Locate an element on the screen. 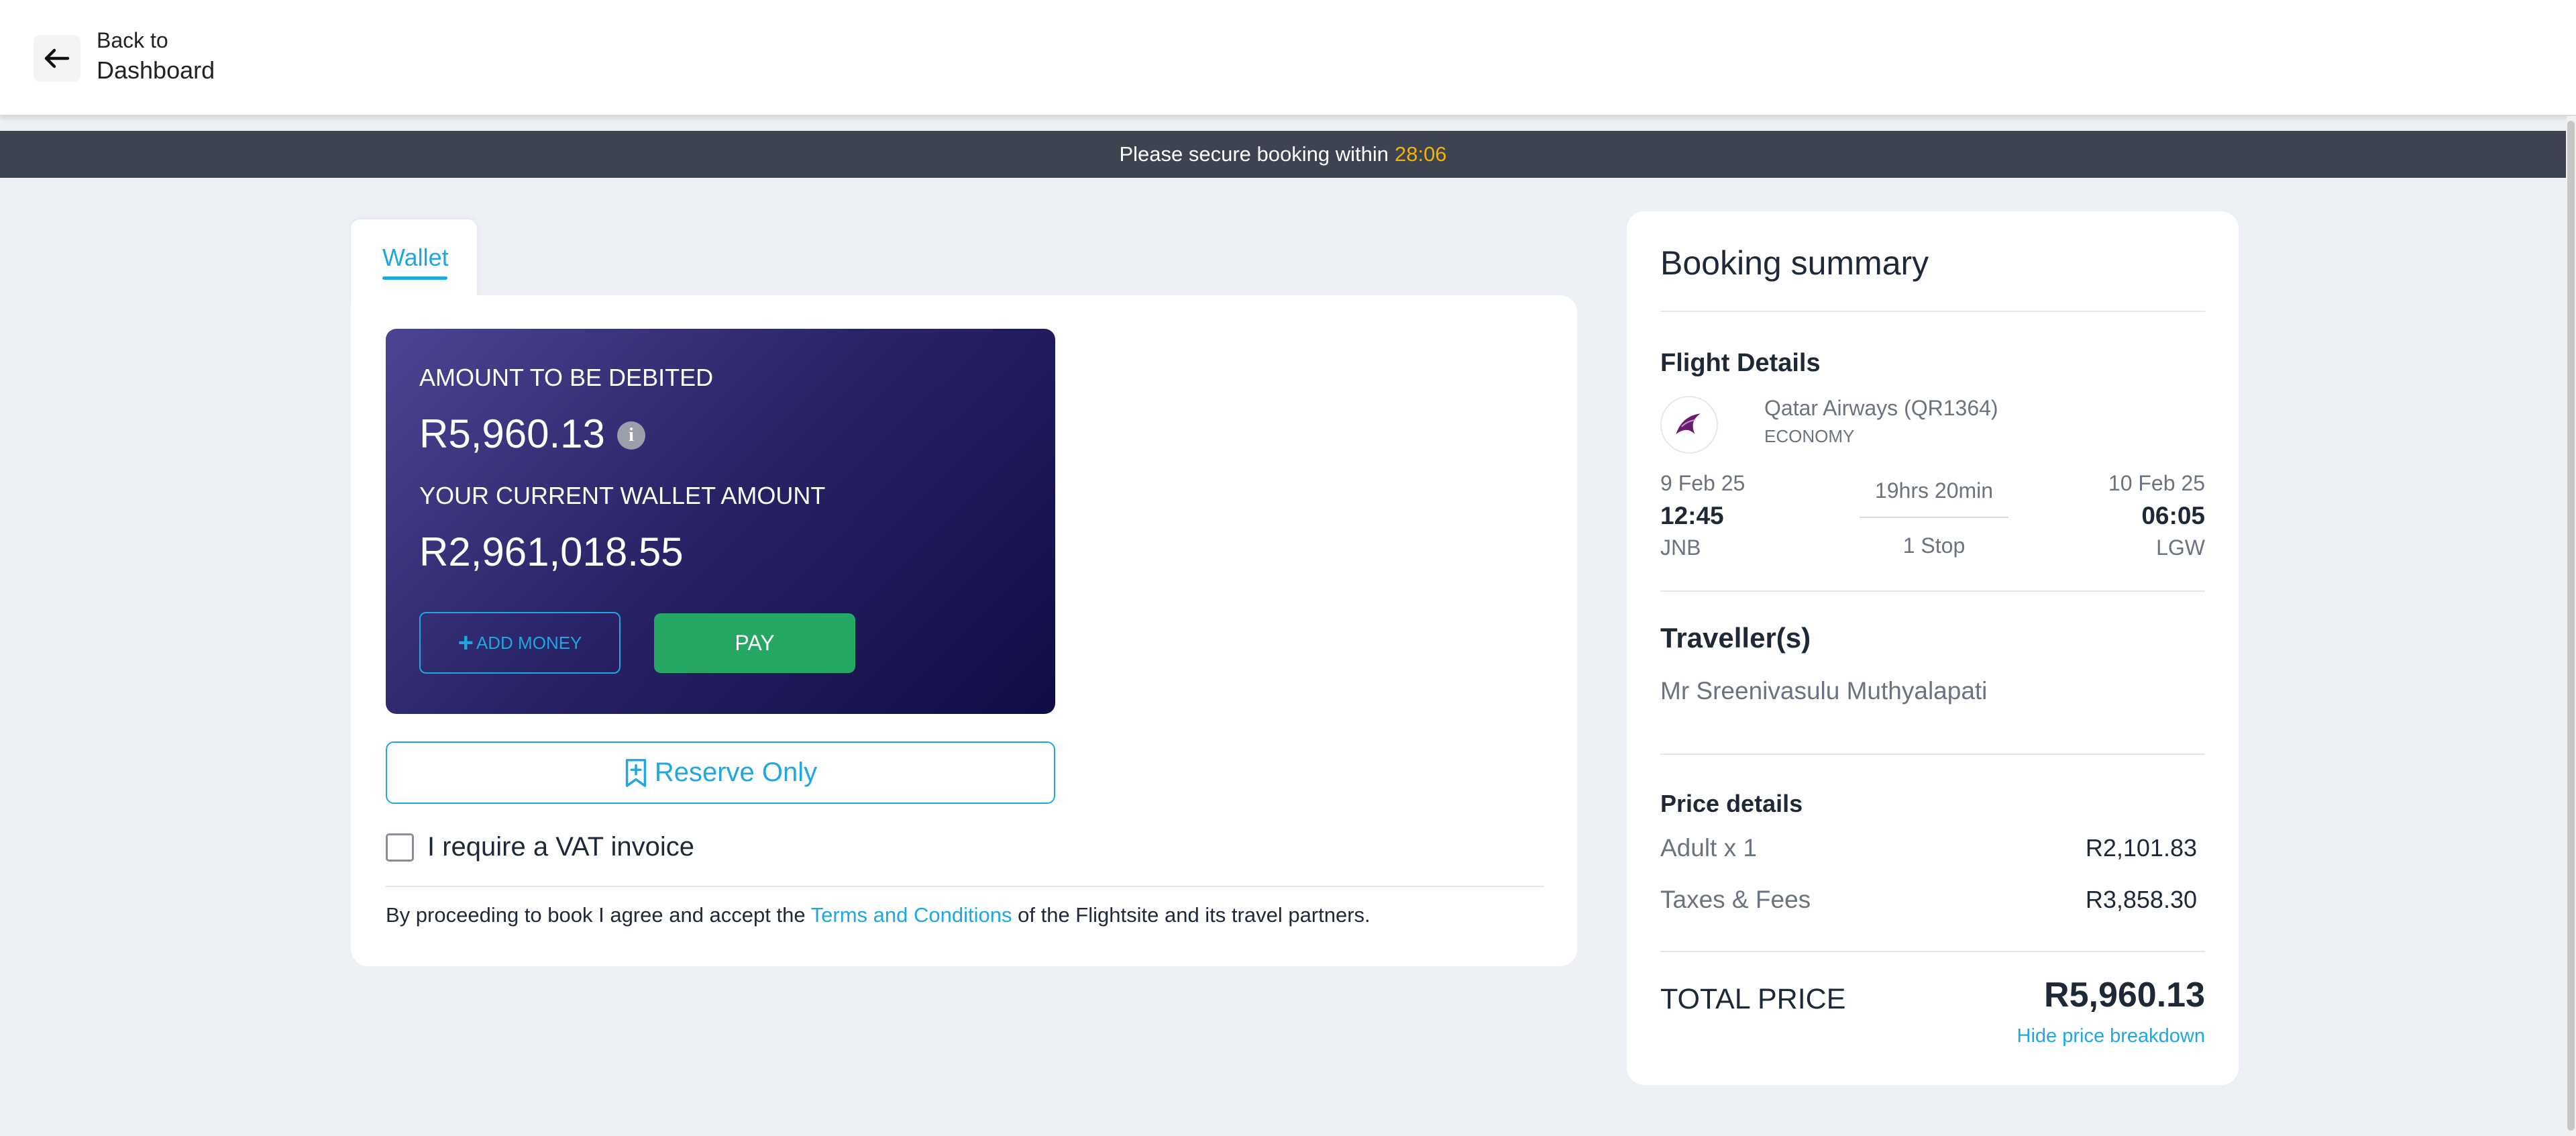 This screenshot has height=1136, width=2576. pay-button: PAY is located at coordinates (754, 643).